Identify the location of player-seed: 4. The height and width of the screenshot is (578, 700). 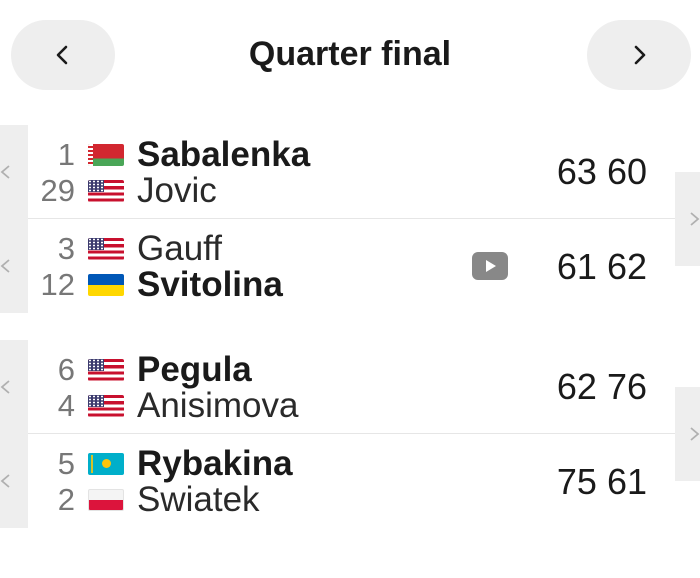
(66, 405).